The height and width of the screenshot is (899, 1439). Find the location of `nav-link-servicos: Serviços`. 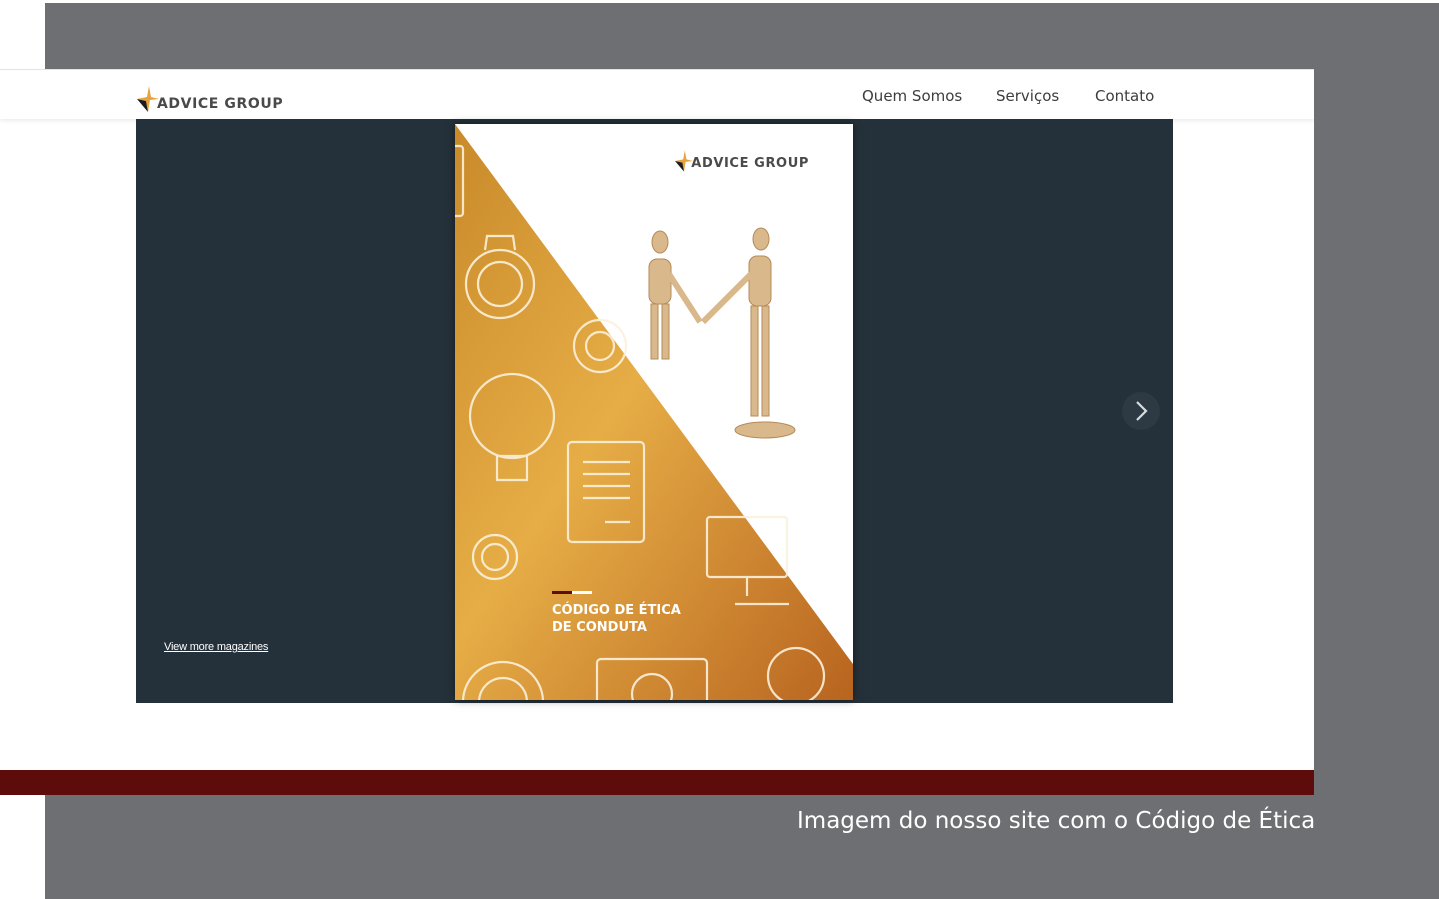

nav-link-servicos: Serviços is located at coordinates (1027, 96).